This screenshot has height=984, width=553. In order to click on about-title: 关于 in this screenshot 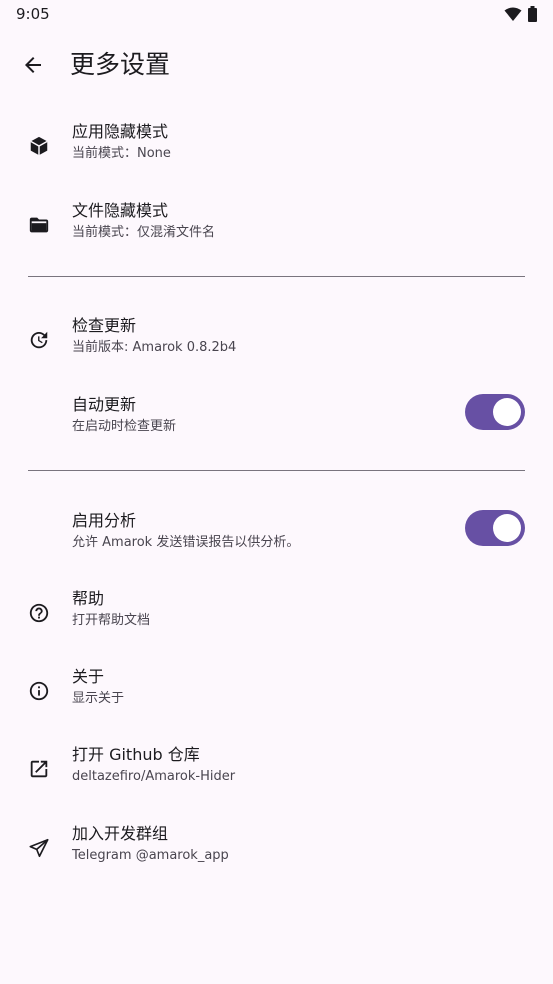, I will do `click(88, 676)`.